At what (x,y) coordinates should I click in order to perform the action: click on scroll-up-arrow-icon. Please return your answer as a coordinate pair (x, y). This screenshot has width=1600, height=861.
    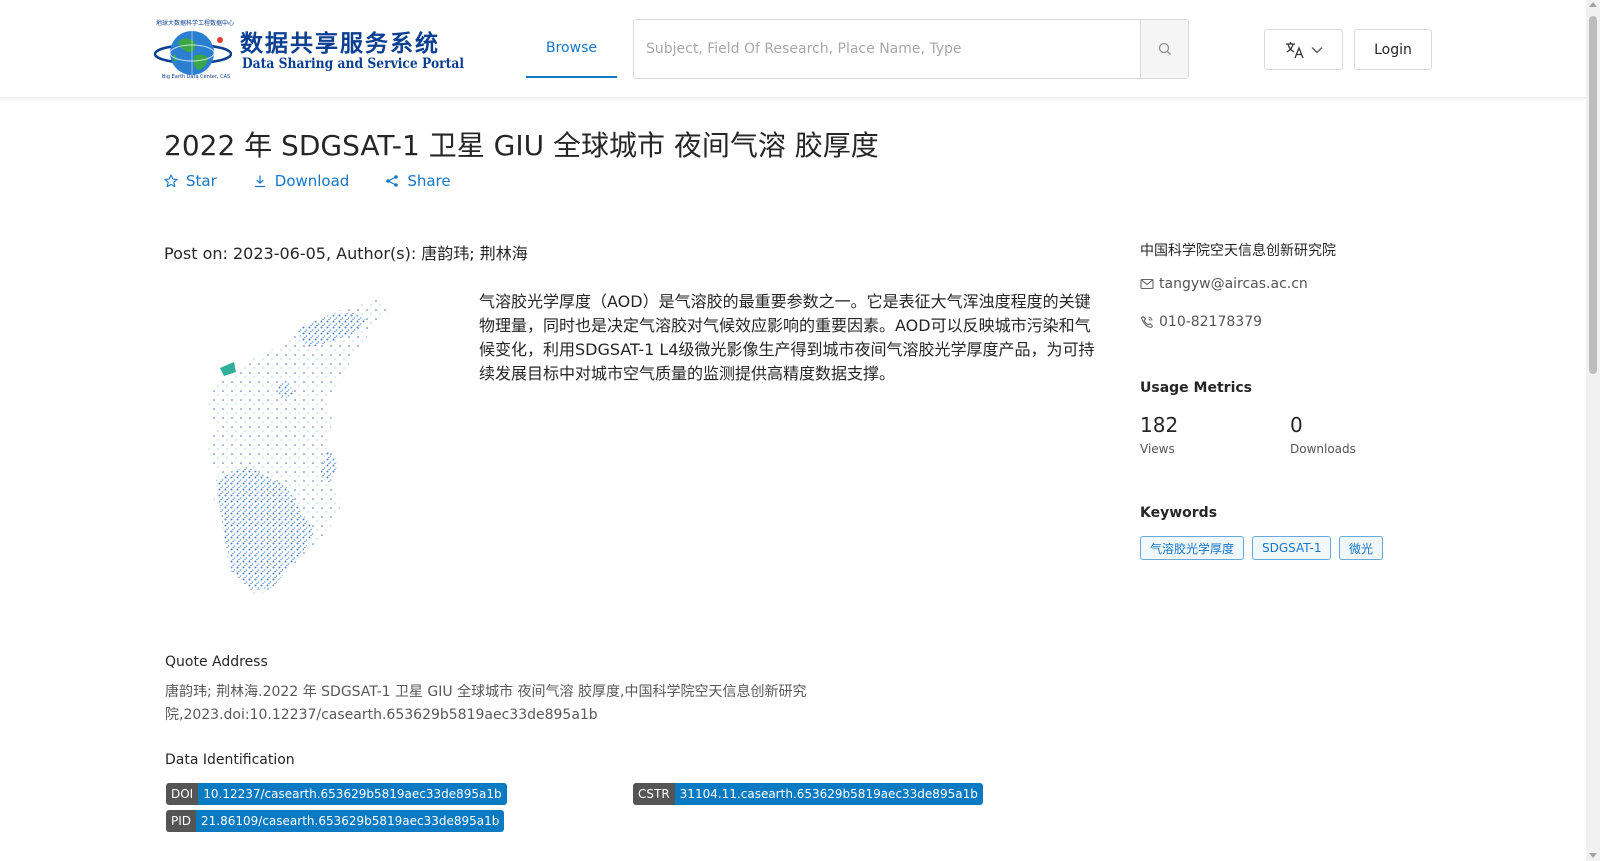
    Looking at the image, I should click on (1593, 4).